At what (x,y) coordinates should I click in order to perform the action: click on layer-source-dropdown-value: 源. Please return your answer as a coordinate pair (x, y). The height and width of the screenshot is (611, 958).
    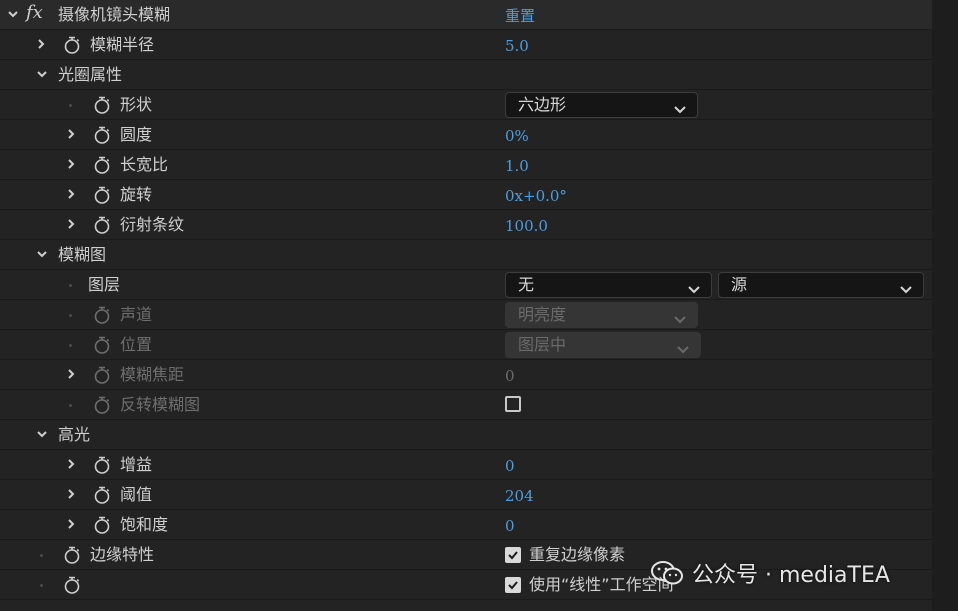
    Looking at the image, I should click on (739, 284).